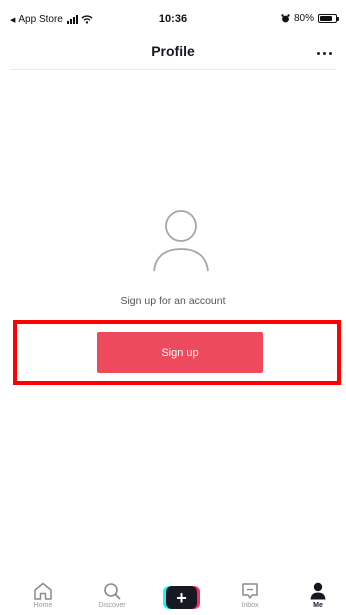  I want to click on navigation-bar: Profile, so click(173, 53).